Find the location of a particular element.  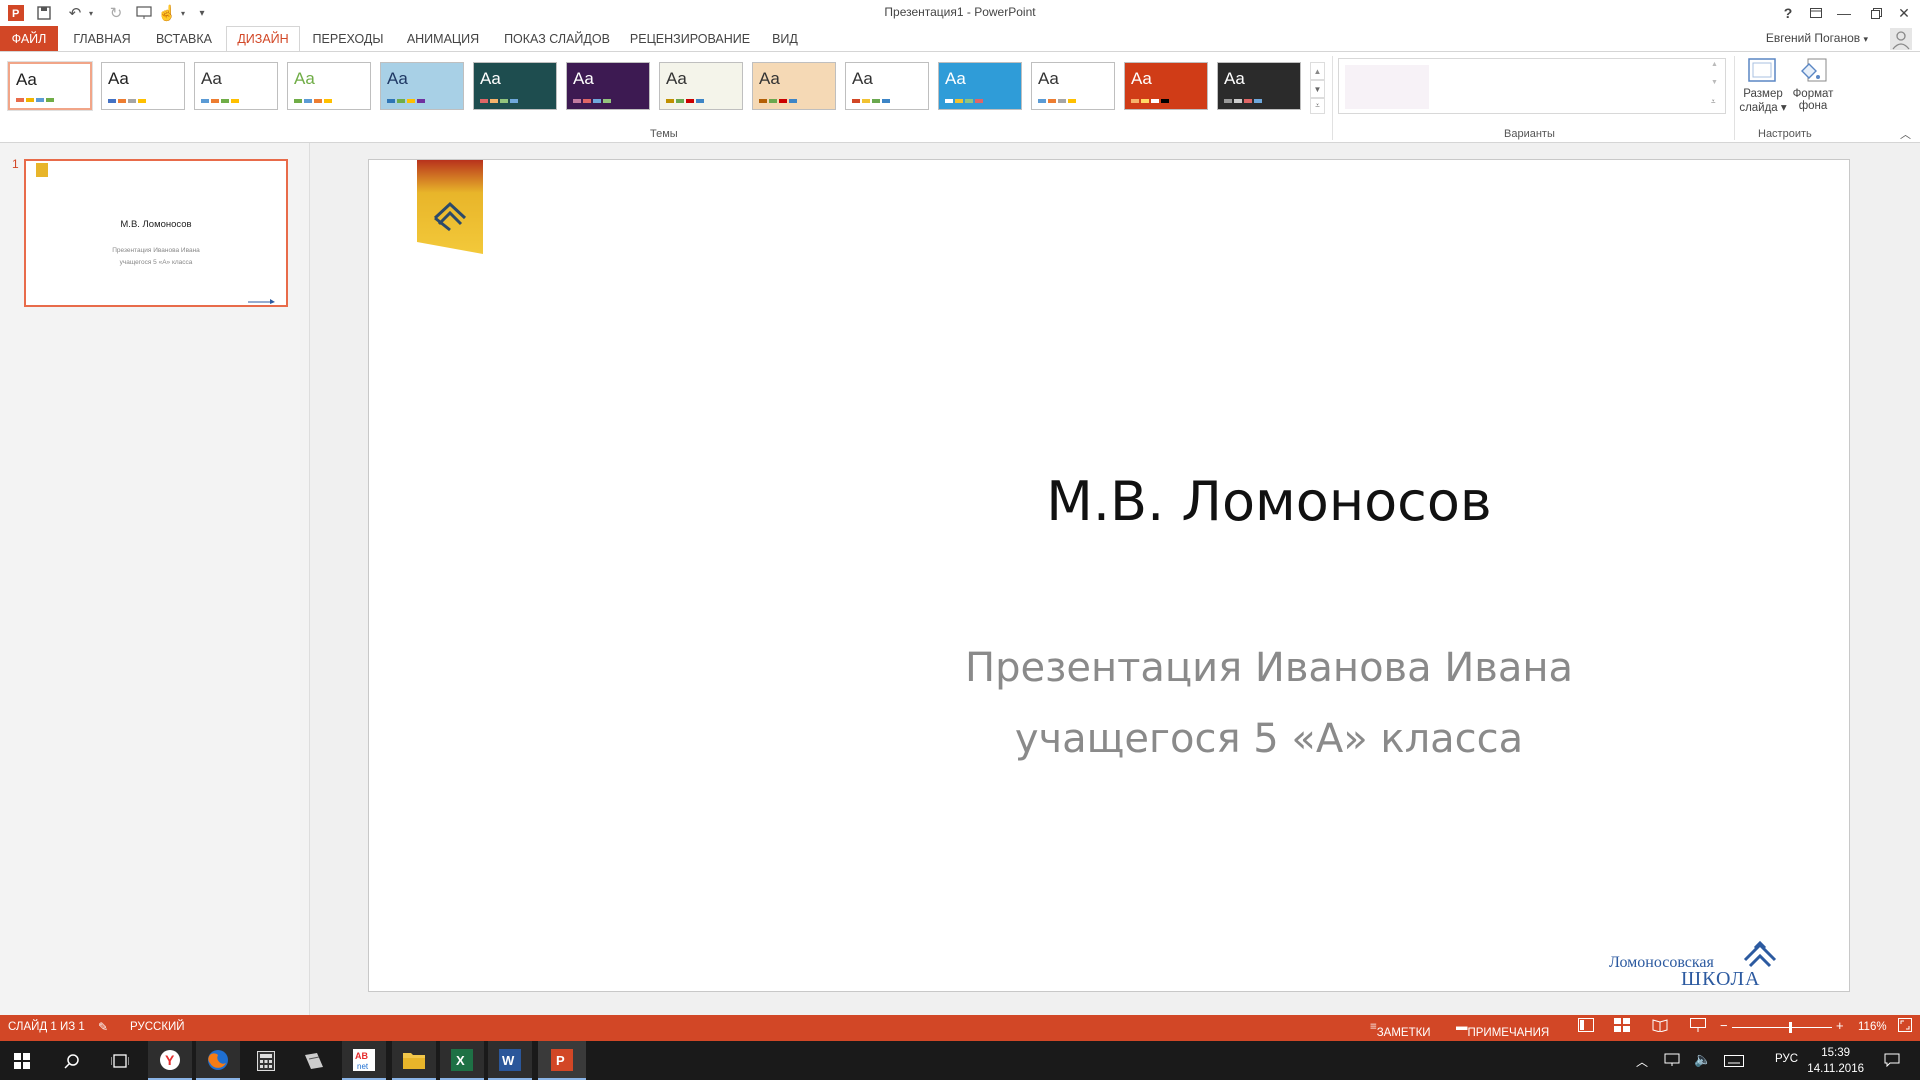

close-icon: ✕ is located at coordinates (1904, 13).